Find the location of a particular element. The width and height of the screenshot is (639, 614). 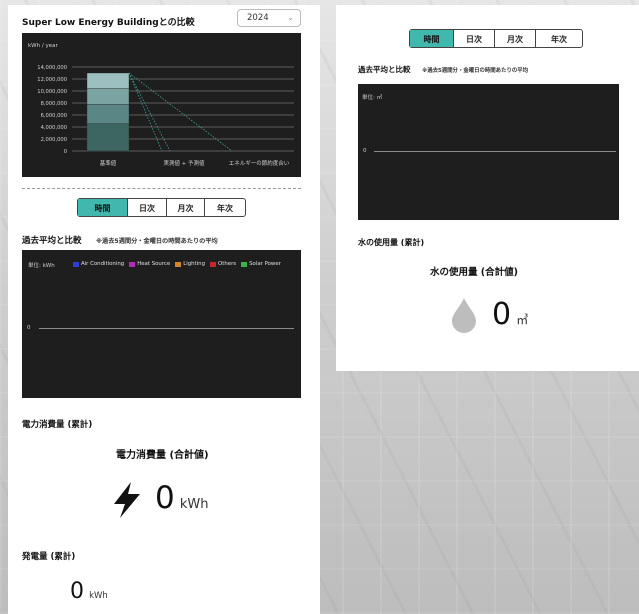

water-drop-icon is located at coordinates (464, 315).